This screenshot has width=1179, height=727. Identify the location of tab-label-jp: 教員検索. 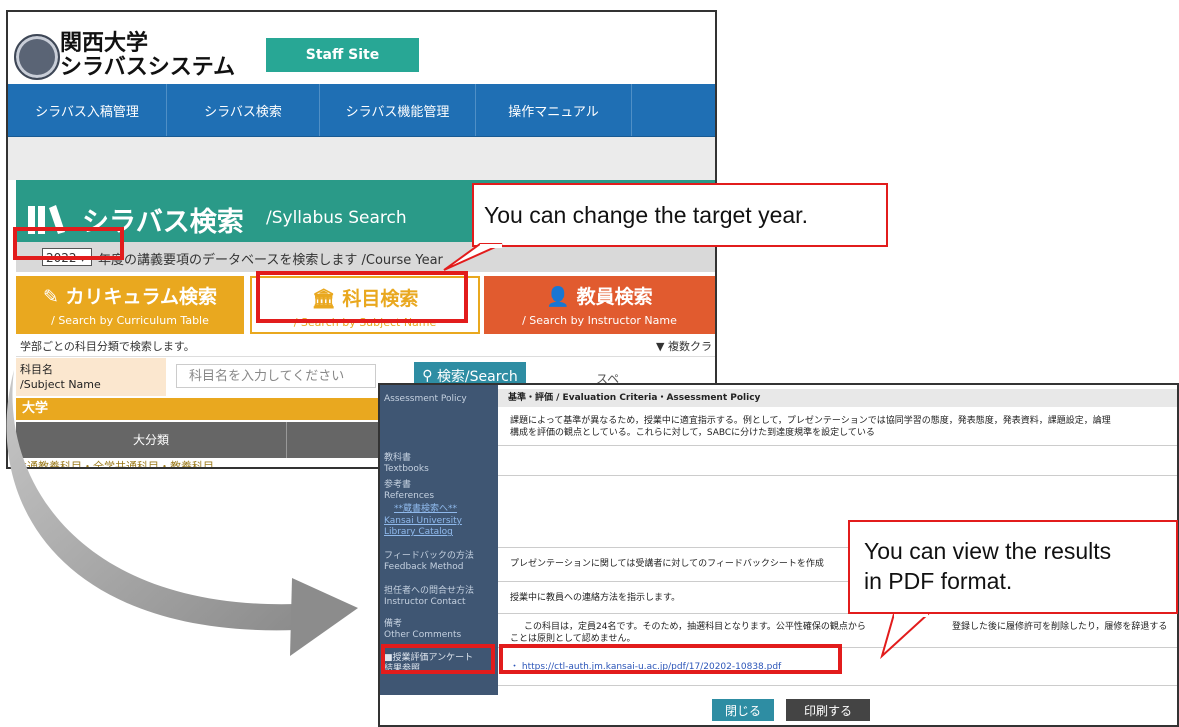
(614, 297).